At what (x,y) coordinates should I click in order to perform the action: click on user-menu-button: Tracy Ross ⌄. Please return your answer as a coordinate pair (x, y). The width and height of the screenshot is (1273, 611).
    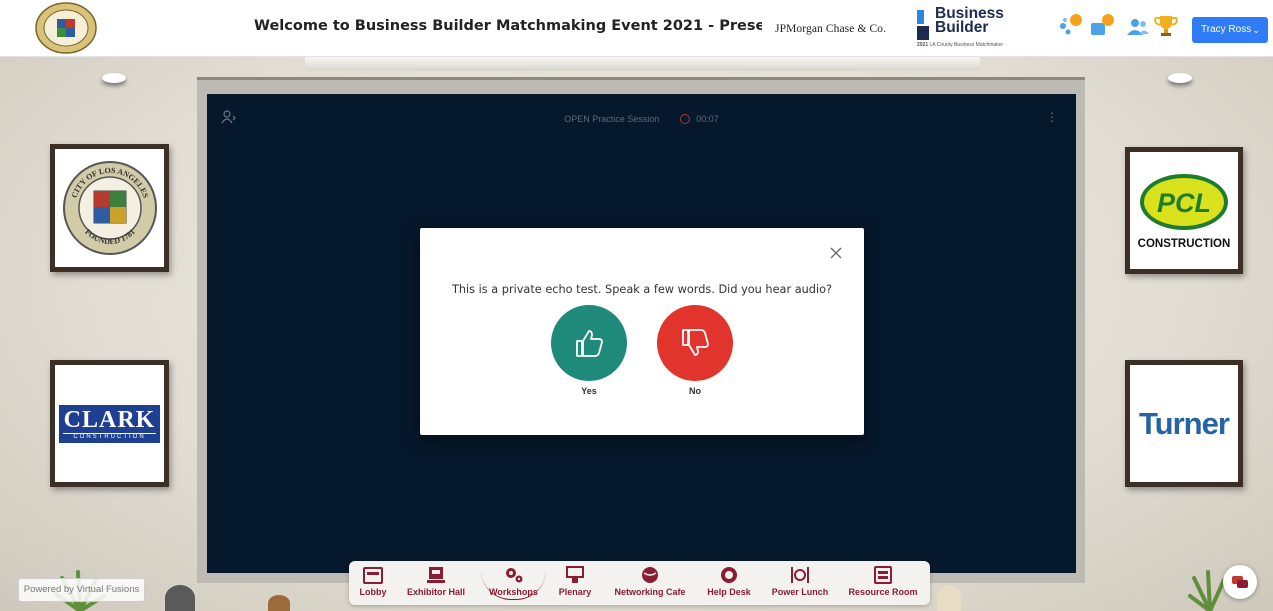
    Looking at the image, I should click on (1230, 30).